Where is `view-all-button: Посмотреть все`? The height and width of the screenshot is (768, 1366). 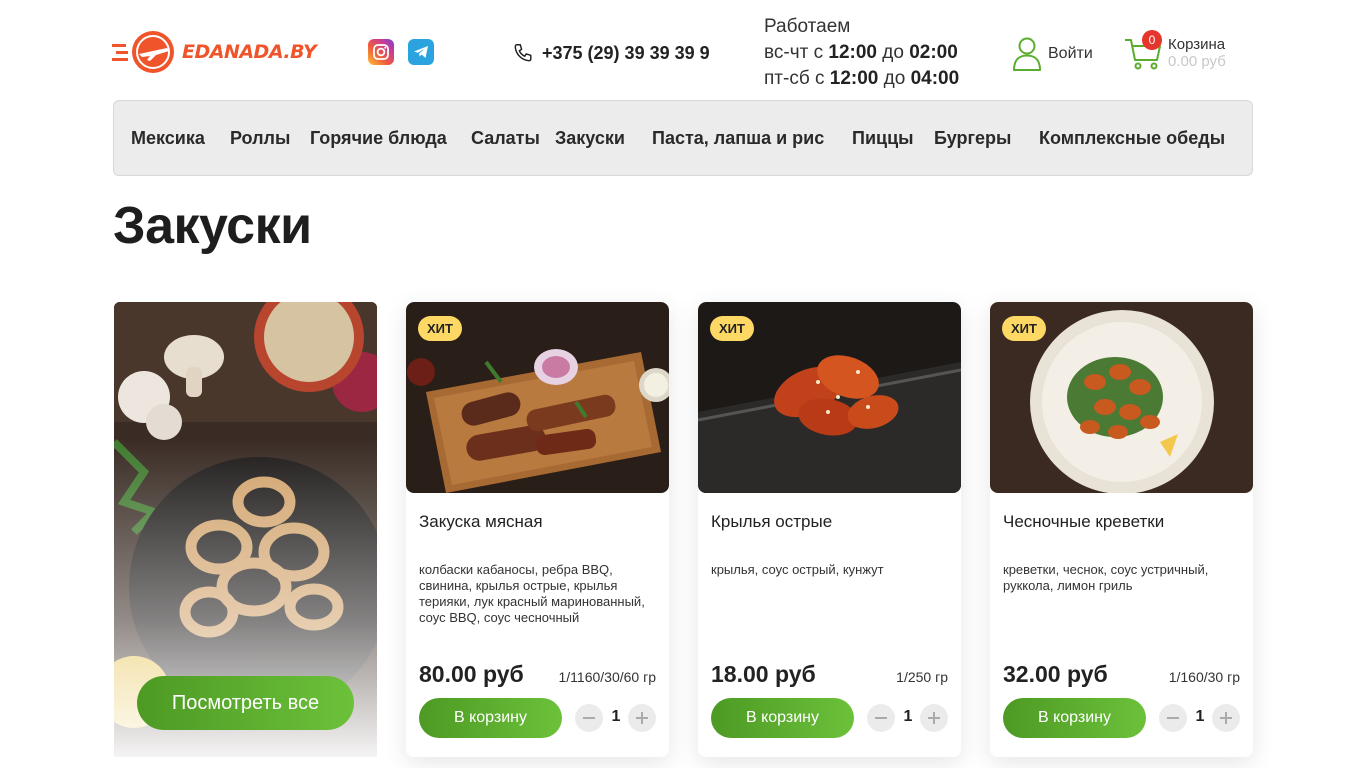
view-all-button: Посмотреть все is located at coordinates (245, 703).